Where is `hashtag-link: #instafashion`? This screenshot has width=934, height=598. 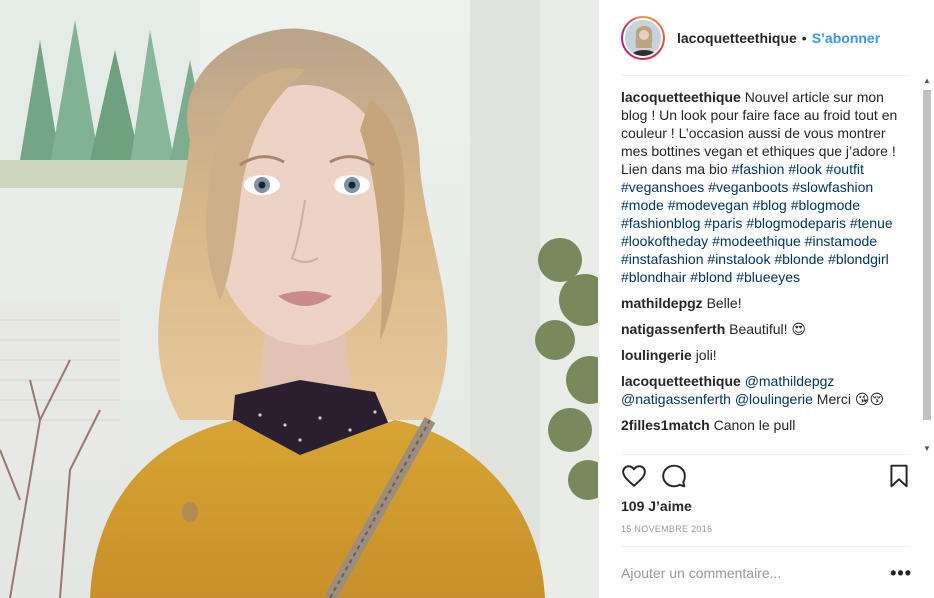
hashtag-link: #instafashion is located at coordinates (662, 259).